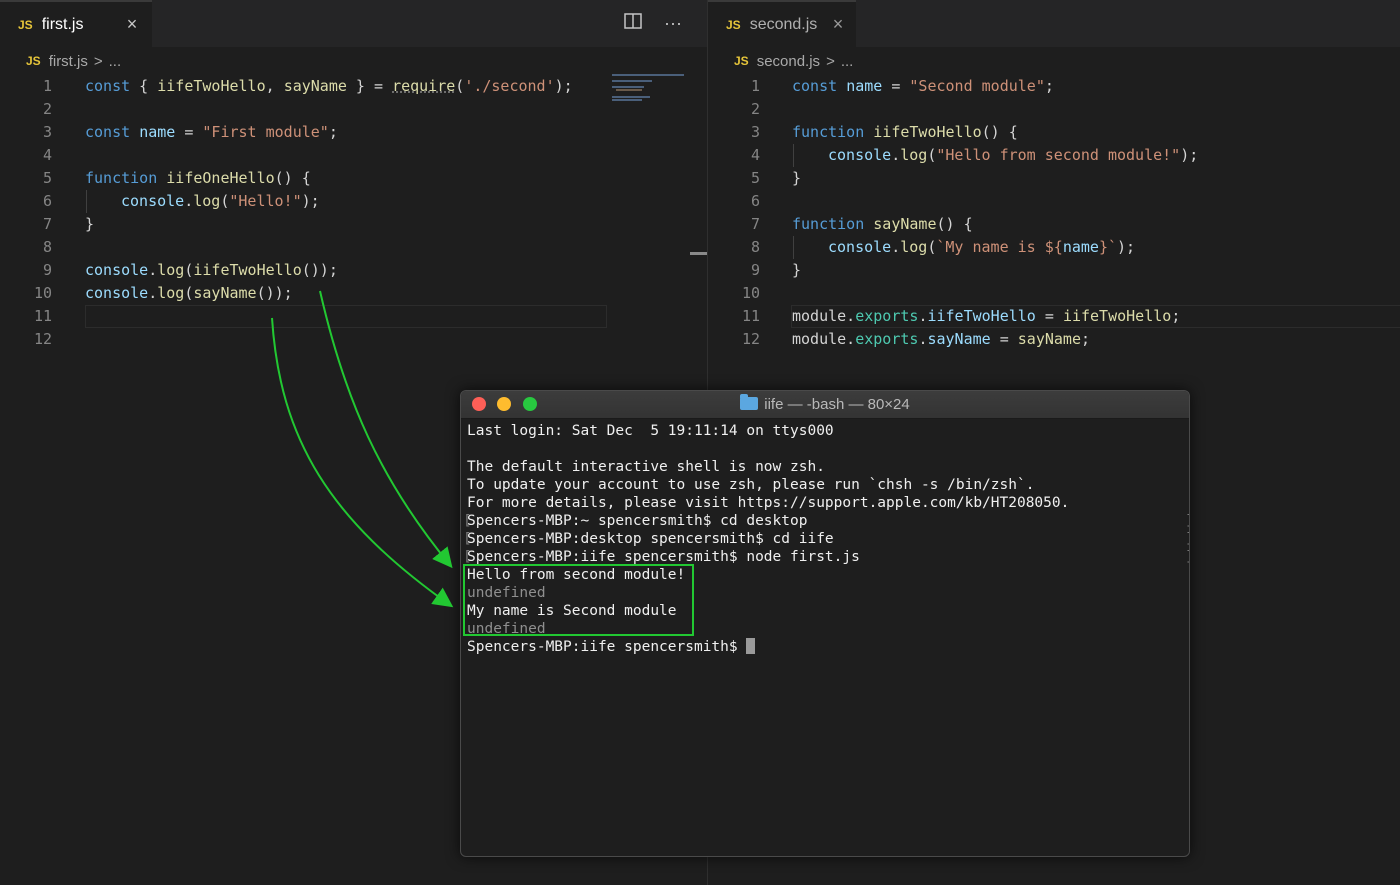  I want to click on tab-first-js: JS first.js ×, so click(76, 23).